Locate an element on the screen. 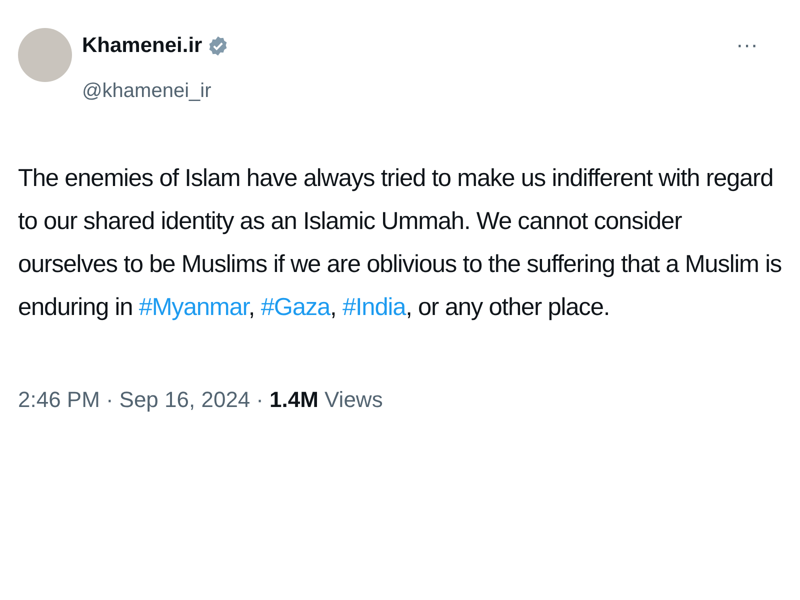  more-options-button: ··· is located at coordinates (747, 45).